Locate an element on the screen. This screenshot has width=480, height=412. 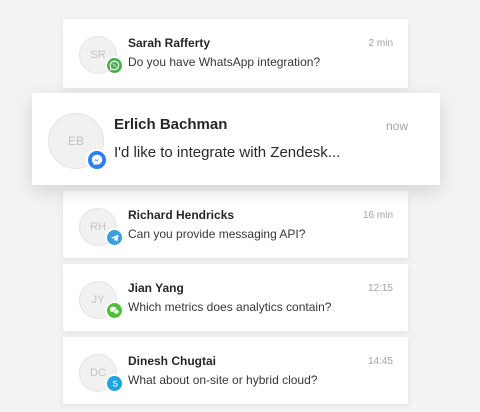
whatsapp-icon is located at coordinates (114, 65).